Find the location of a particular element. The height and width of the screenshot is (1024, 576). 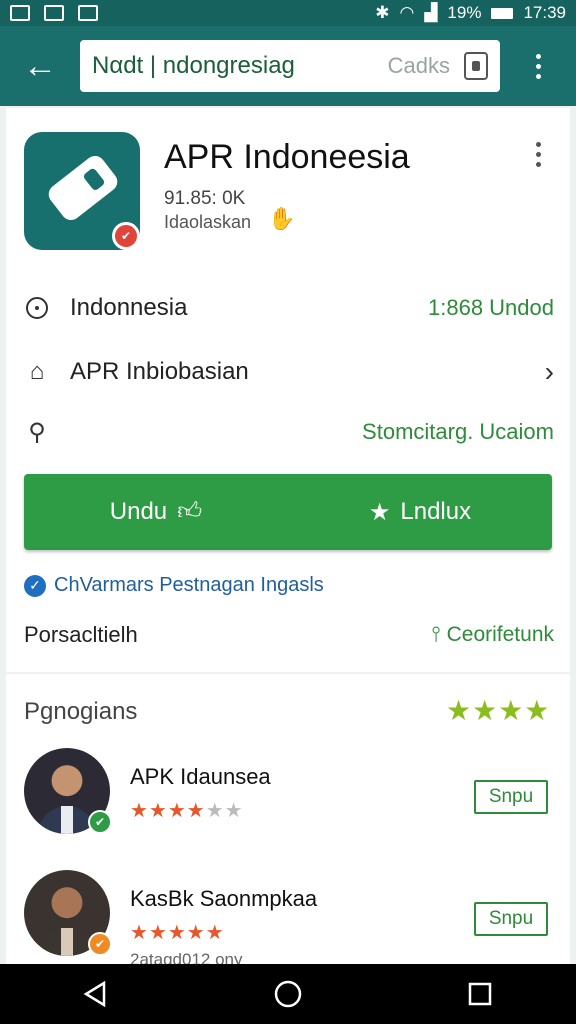

install-button: Undu 👍︎ is located at coordinates (156, 512).